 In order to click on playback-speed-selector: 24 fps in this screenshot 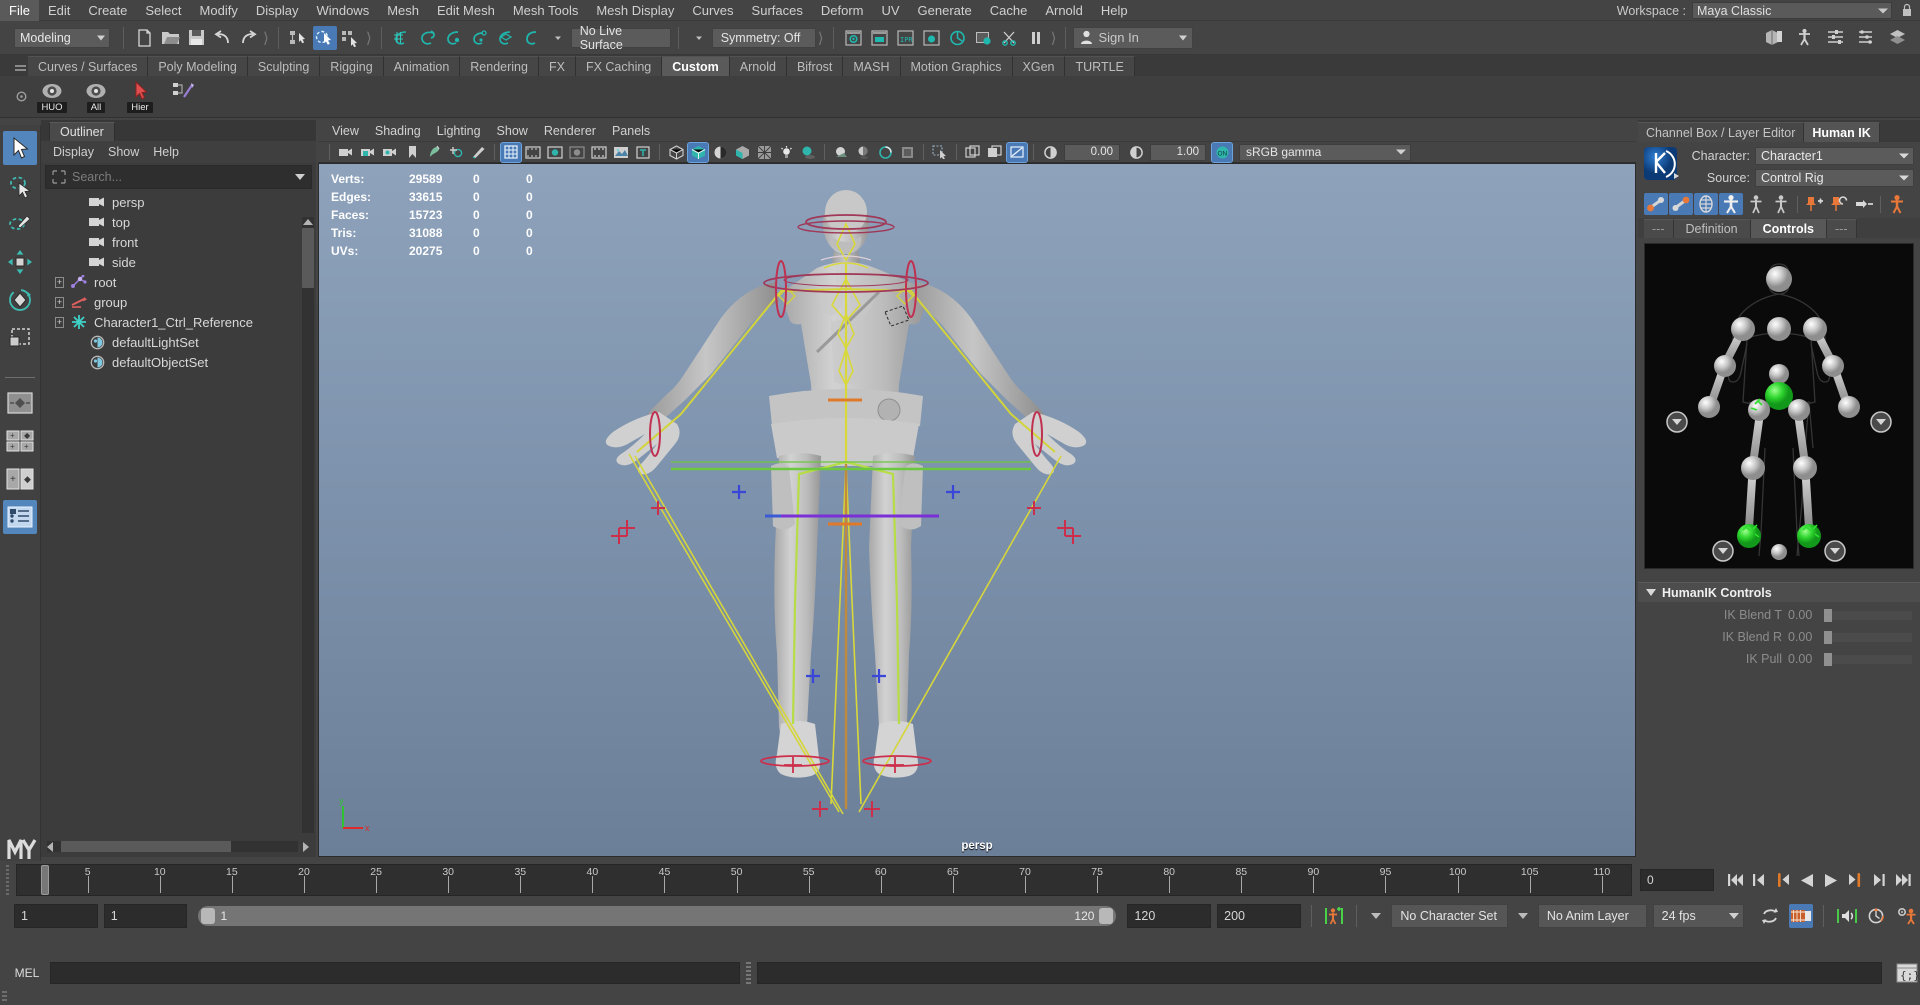, I will do `click(1698, 916)`.